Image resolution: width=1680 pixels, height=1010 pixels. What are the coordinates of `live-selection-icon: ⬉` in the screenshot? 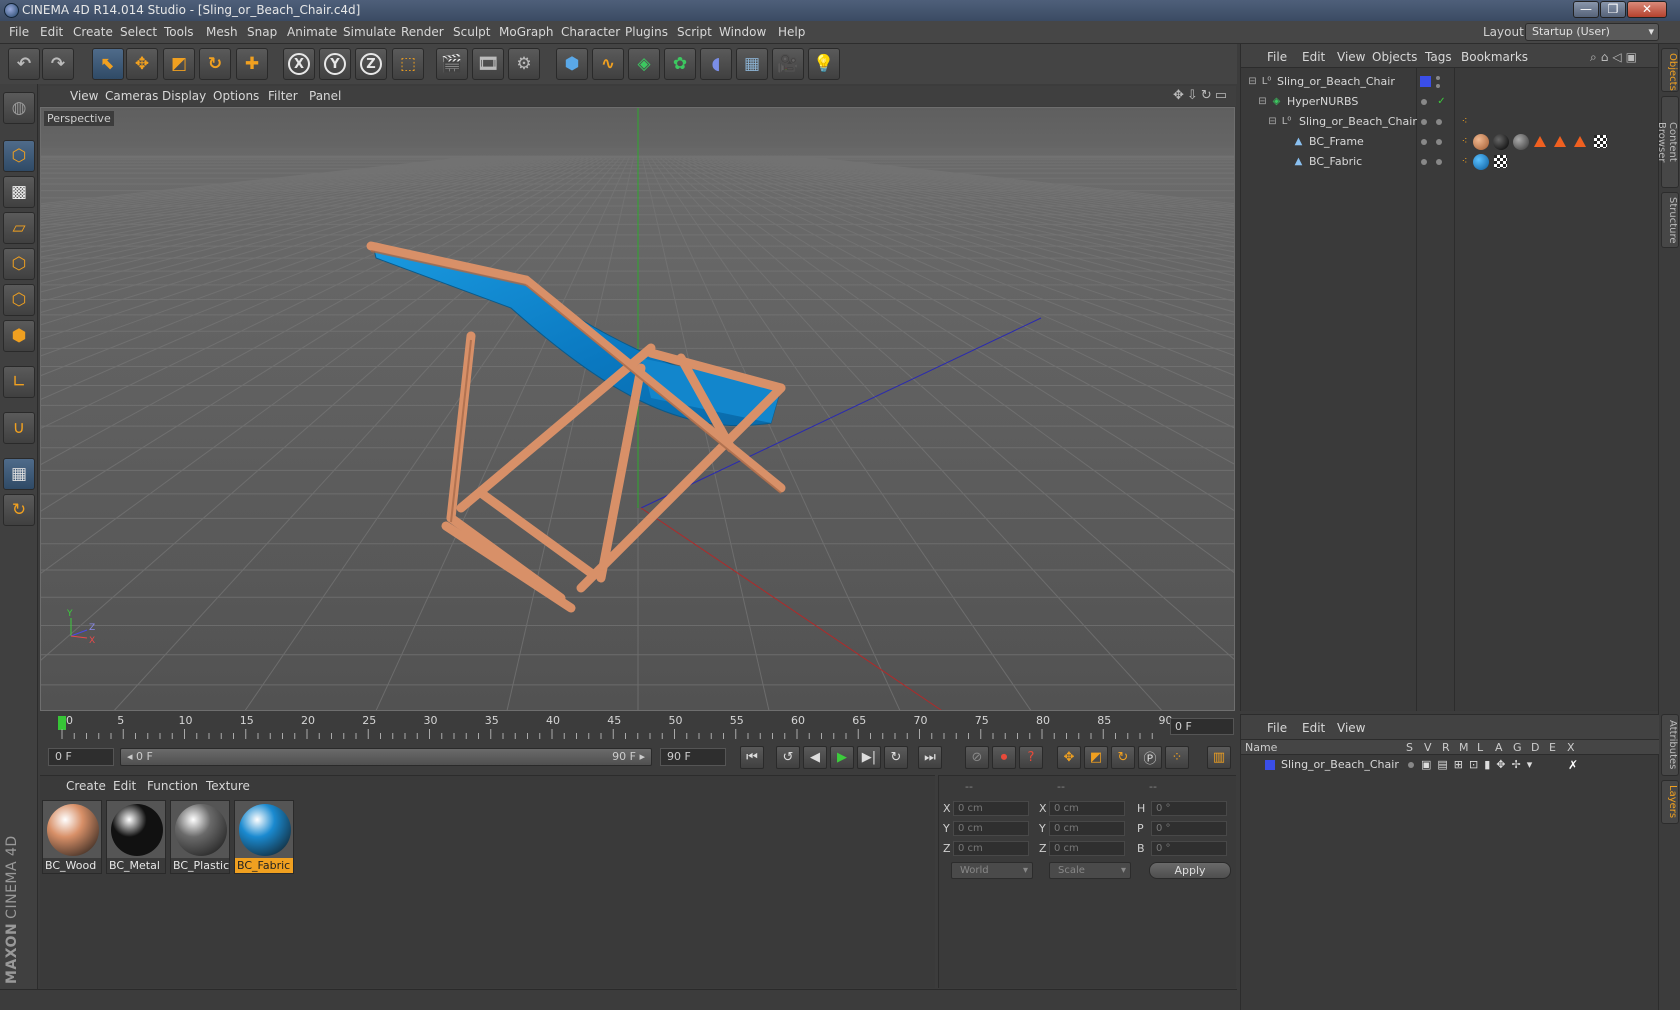 It's located at (108, 64).